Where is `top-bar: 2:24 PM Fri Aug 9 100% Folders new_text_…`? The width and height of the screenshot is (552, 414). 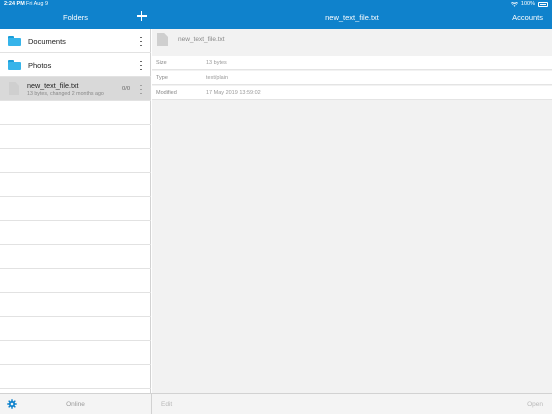 top-bar: 2:24 PM Fri Aug 9 100% Folders new_text_… is located at coordinates (276, 14).